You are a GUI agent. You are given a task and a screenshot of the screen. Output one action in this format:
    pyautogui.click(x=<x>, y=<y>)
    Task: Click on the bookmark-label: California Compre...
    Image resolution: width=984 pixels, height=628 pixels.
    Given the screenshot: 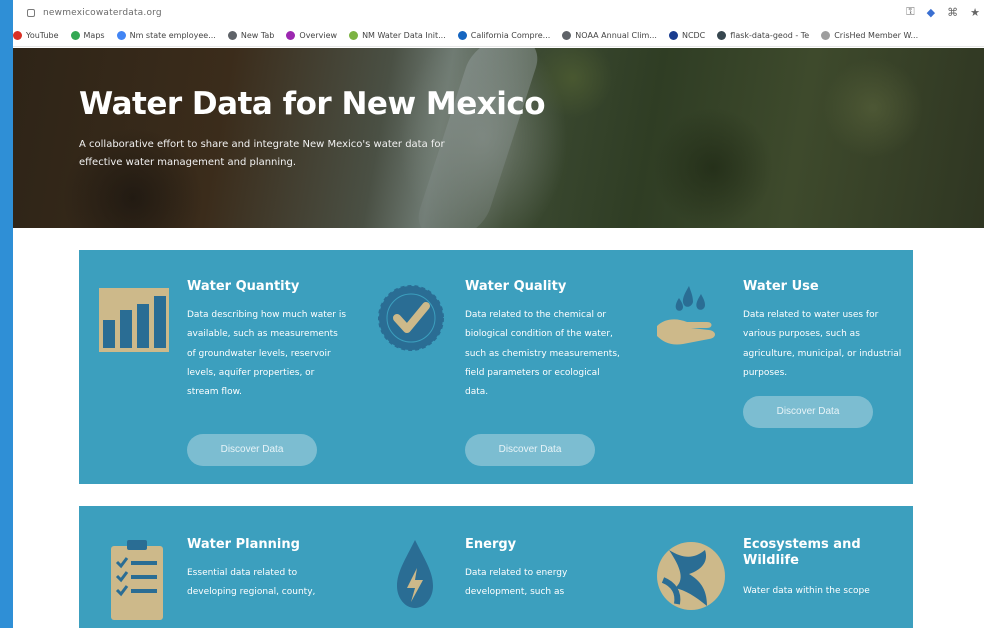 What is the action you would take?
    pyautogui.click(x=510, y=35)
    